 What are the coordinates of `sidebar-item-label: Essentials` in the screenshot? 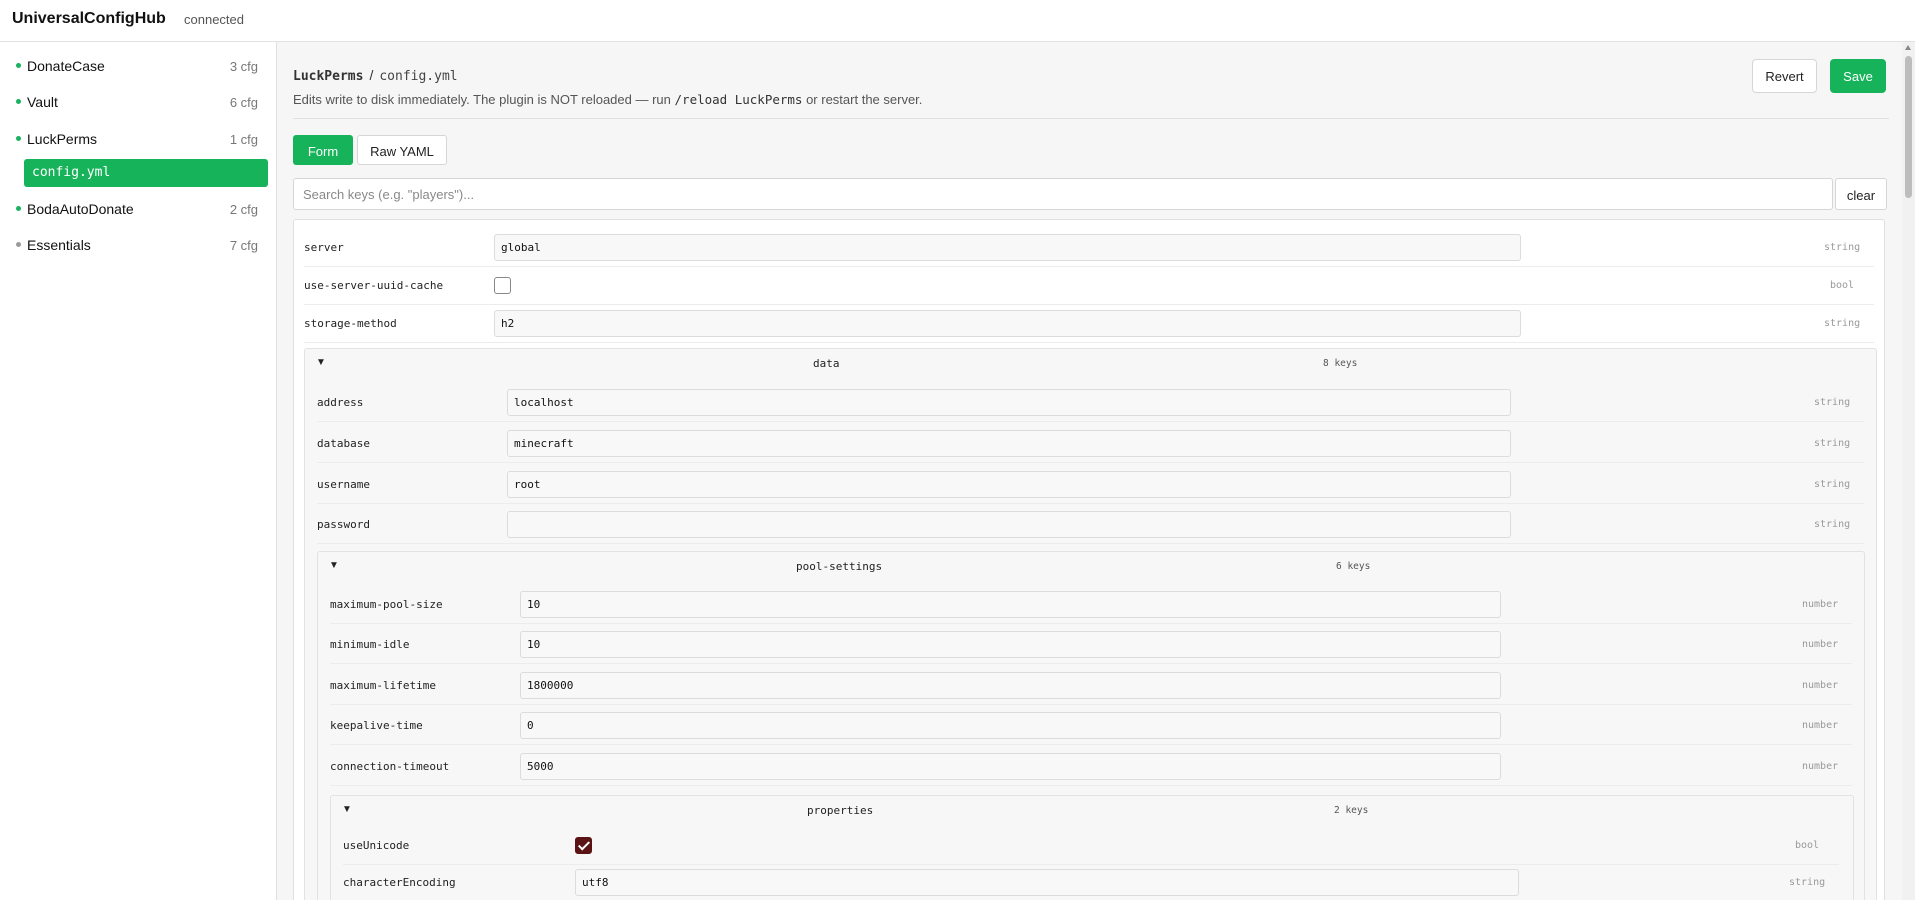 It's located at (59, 245).